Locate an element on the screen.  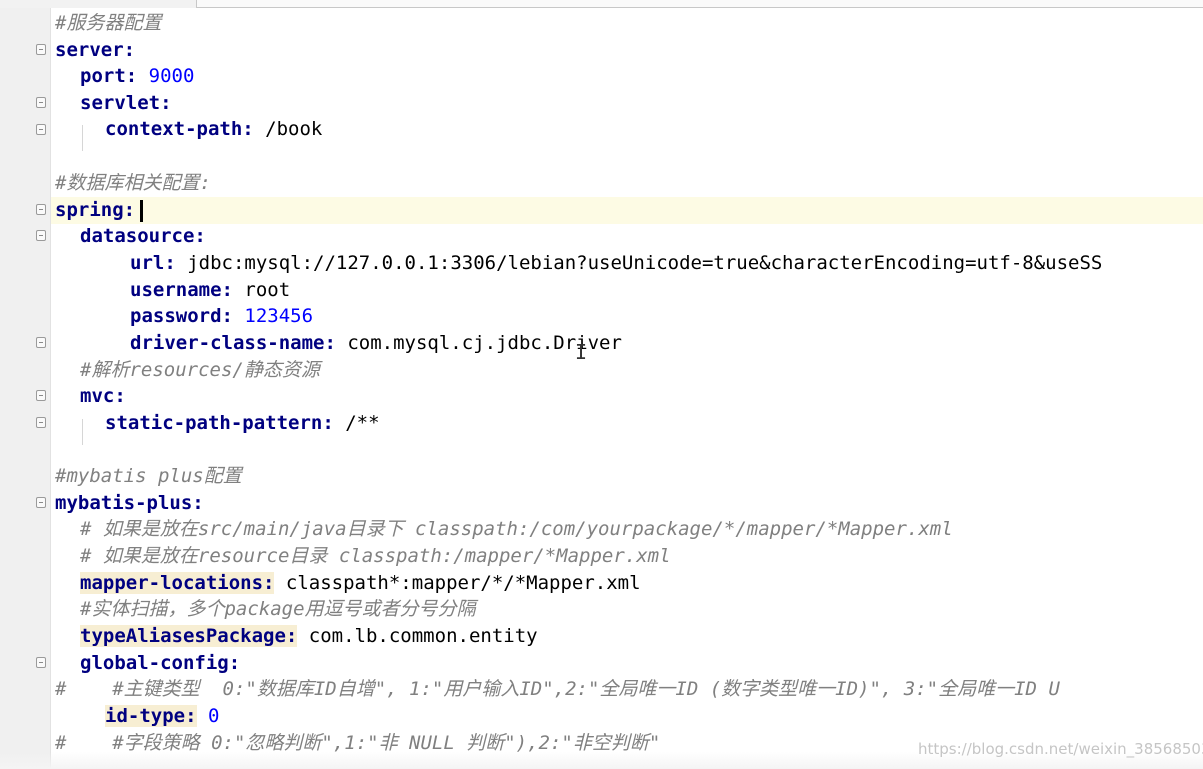
yaml-key: driver-class-name: is located at coordinates (233, 343).